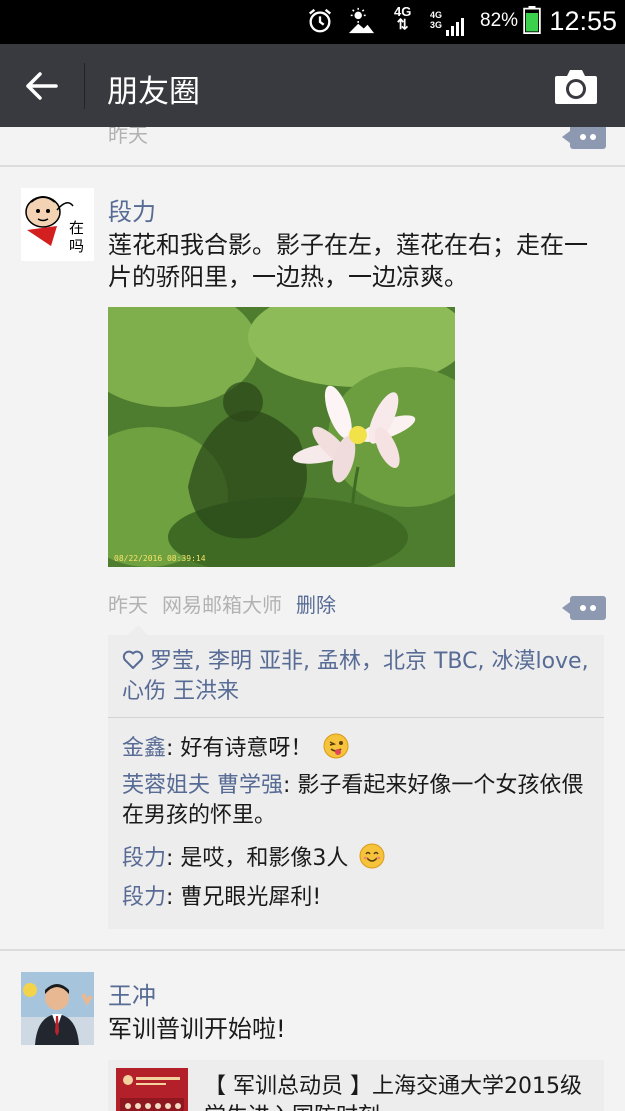 Image resolution: width=625 pixels, height=1111 pixels. I want to click on likes-names: 罗莹, 李明 亚非, 孟林，北京 TBC, 冰漠love, 心伤 王洪来, so click(355, 676).